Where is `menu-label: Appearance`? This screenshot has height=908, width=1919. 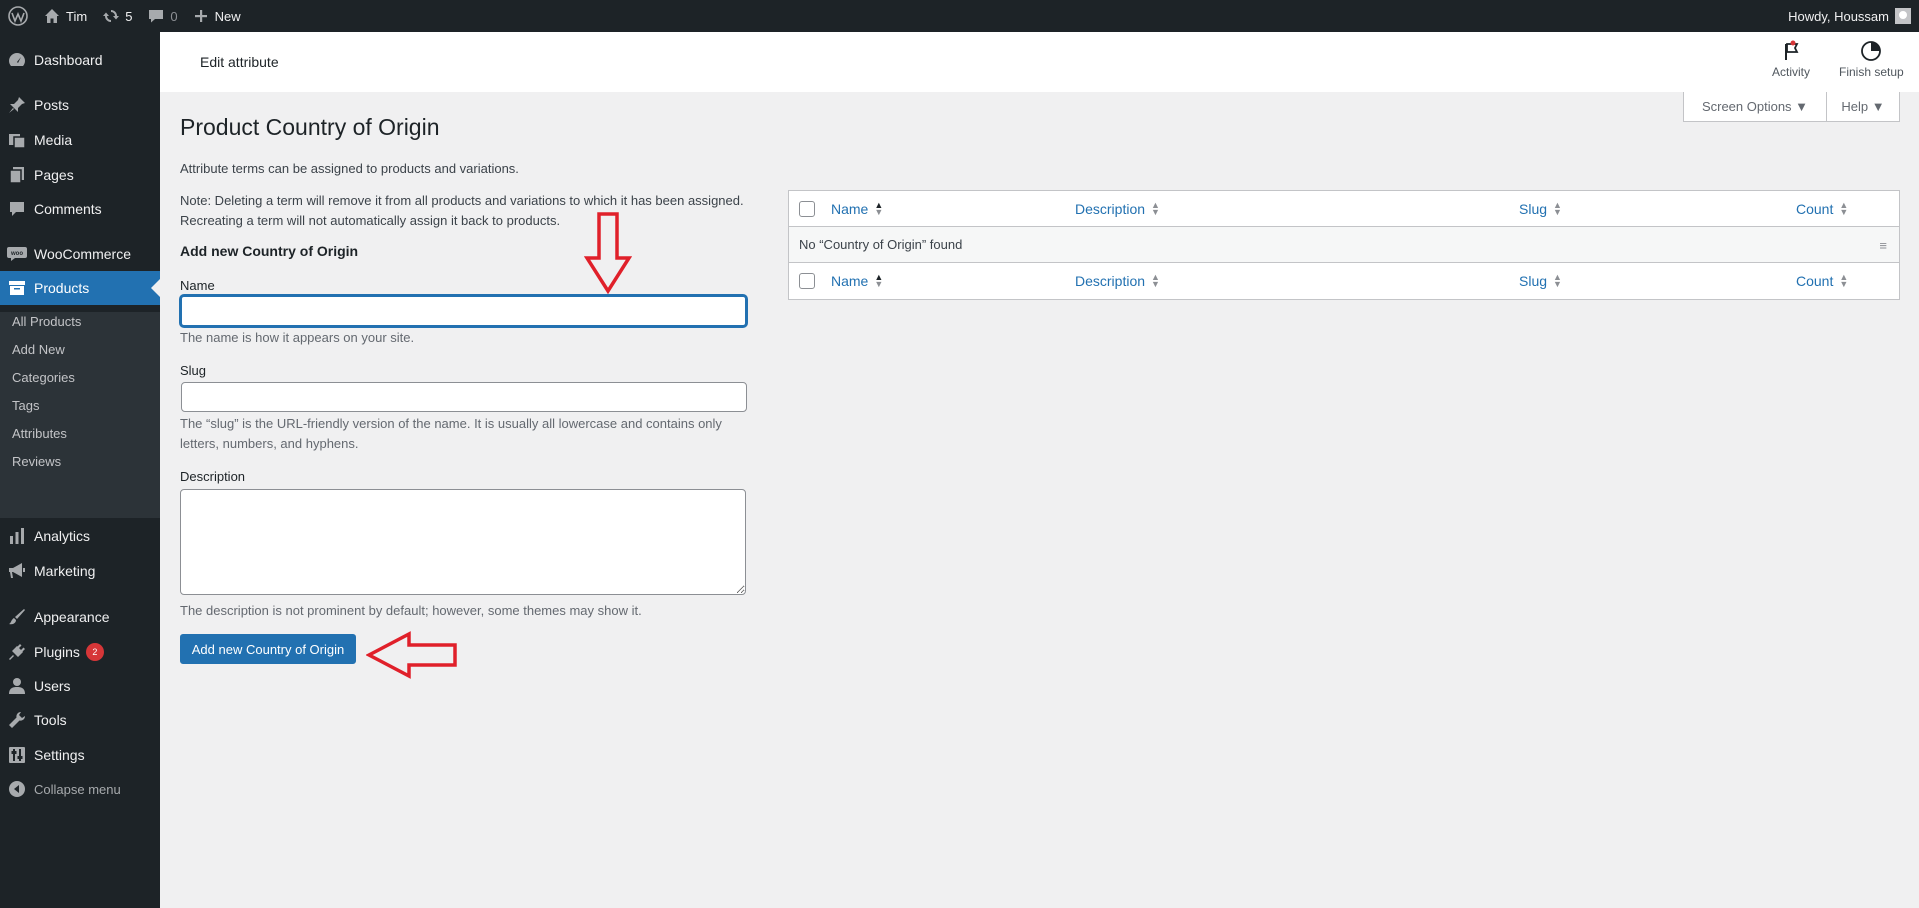
menu-label: Appearance is located at coordinates (72, 617).